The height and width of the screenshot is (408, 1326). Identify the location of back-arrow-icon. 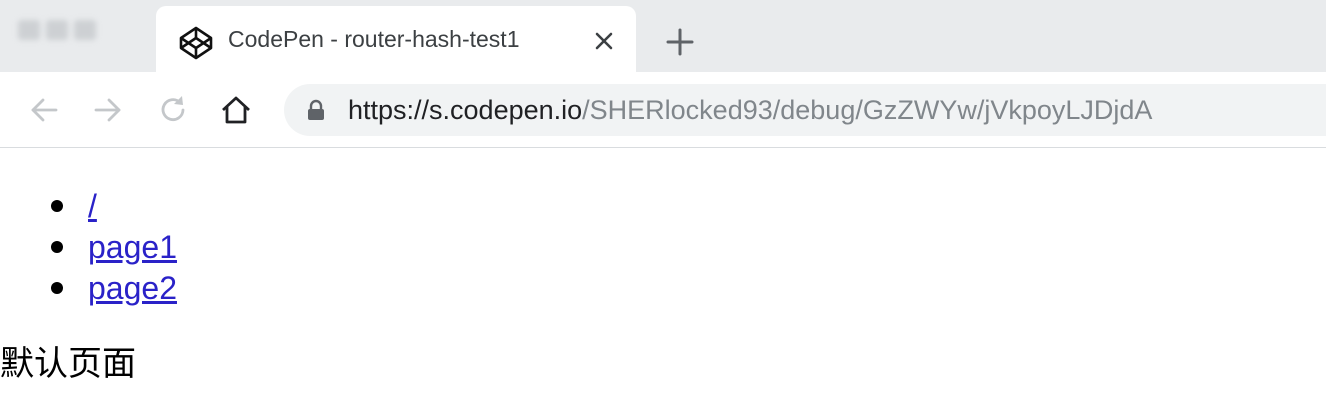
(44, 110).